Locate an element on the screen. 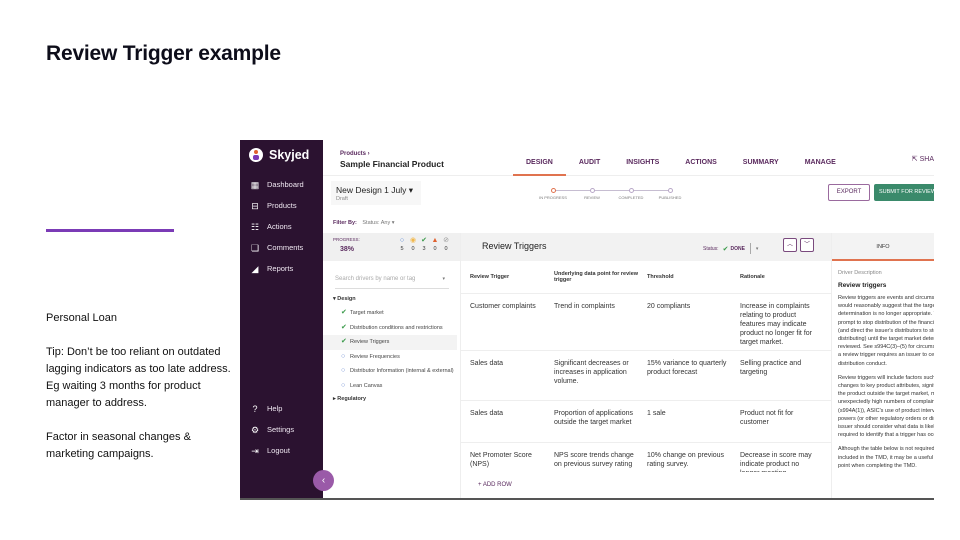  tree-group-design: ▾ Design is located at coordinates (395, 299).